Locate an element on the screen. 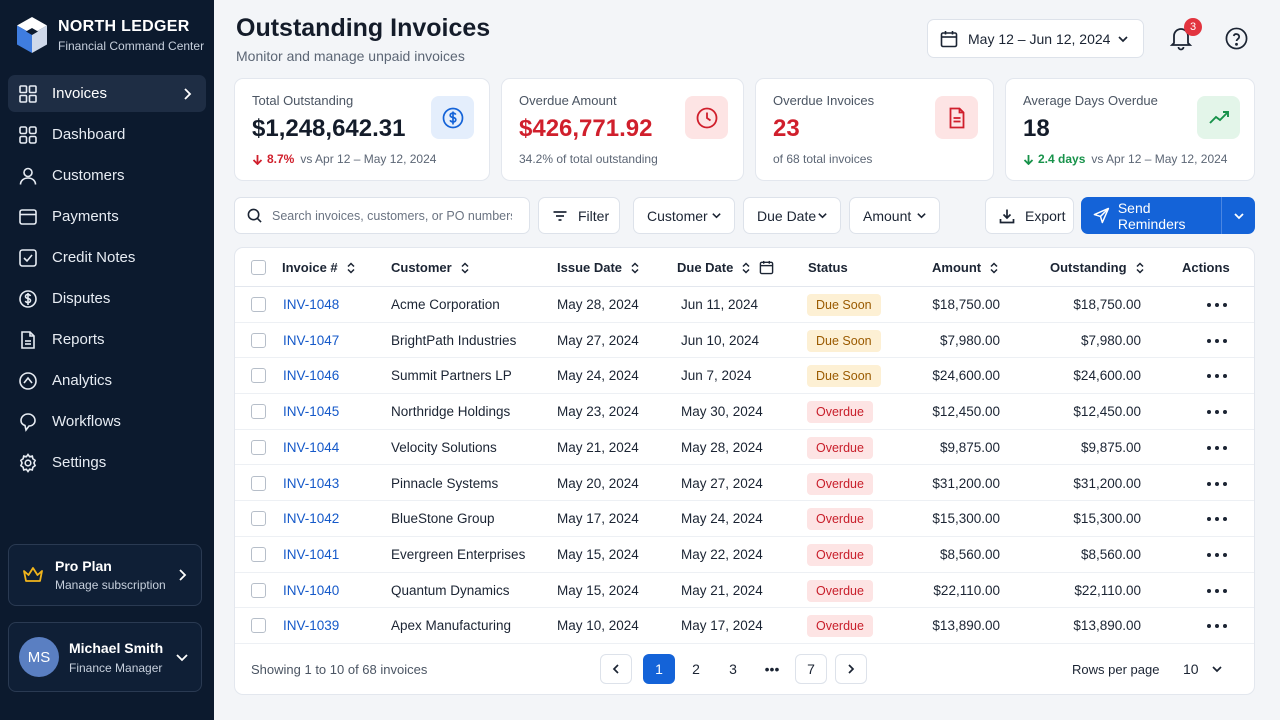 The width and height of the screenshot is (1280, 720). sidebar-item-customers: Customers is located at coordinates (107, 175).